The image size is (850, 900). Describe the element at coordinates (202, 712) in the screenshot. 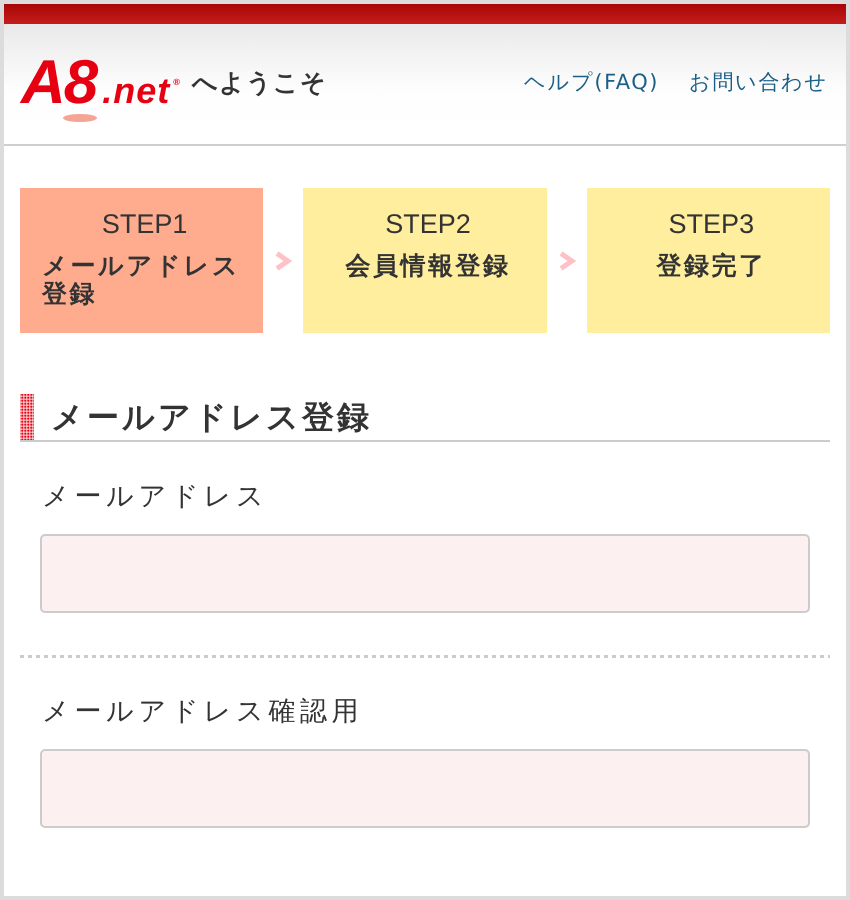

I see `field-label: メールアドレス確認用` at that location.